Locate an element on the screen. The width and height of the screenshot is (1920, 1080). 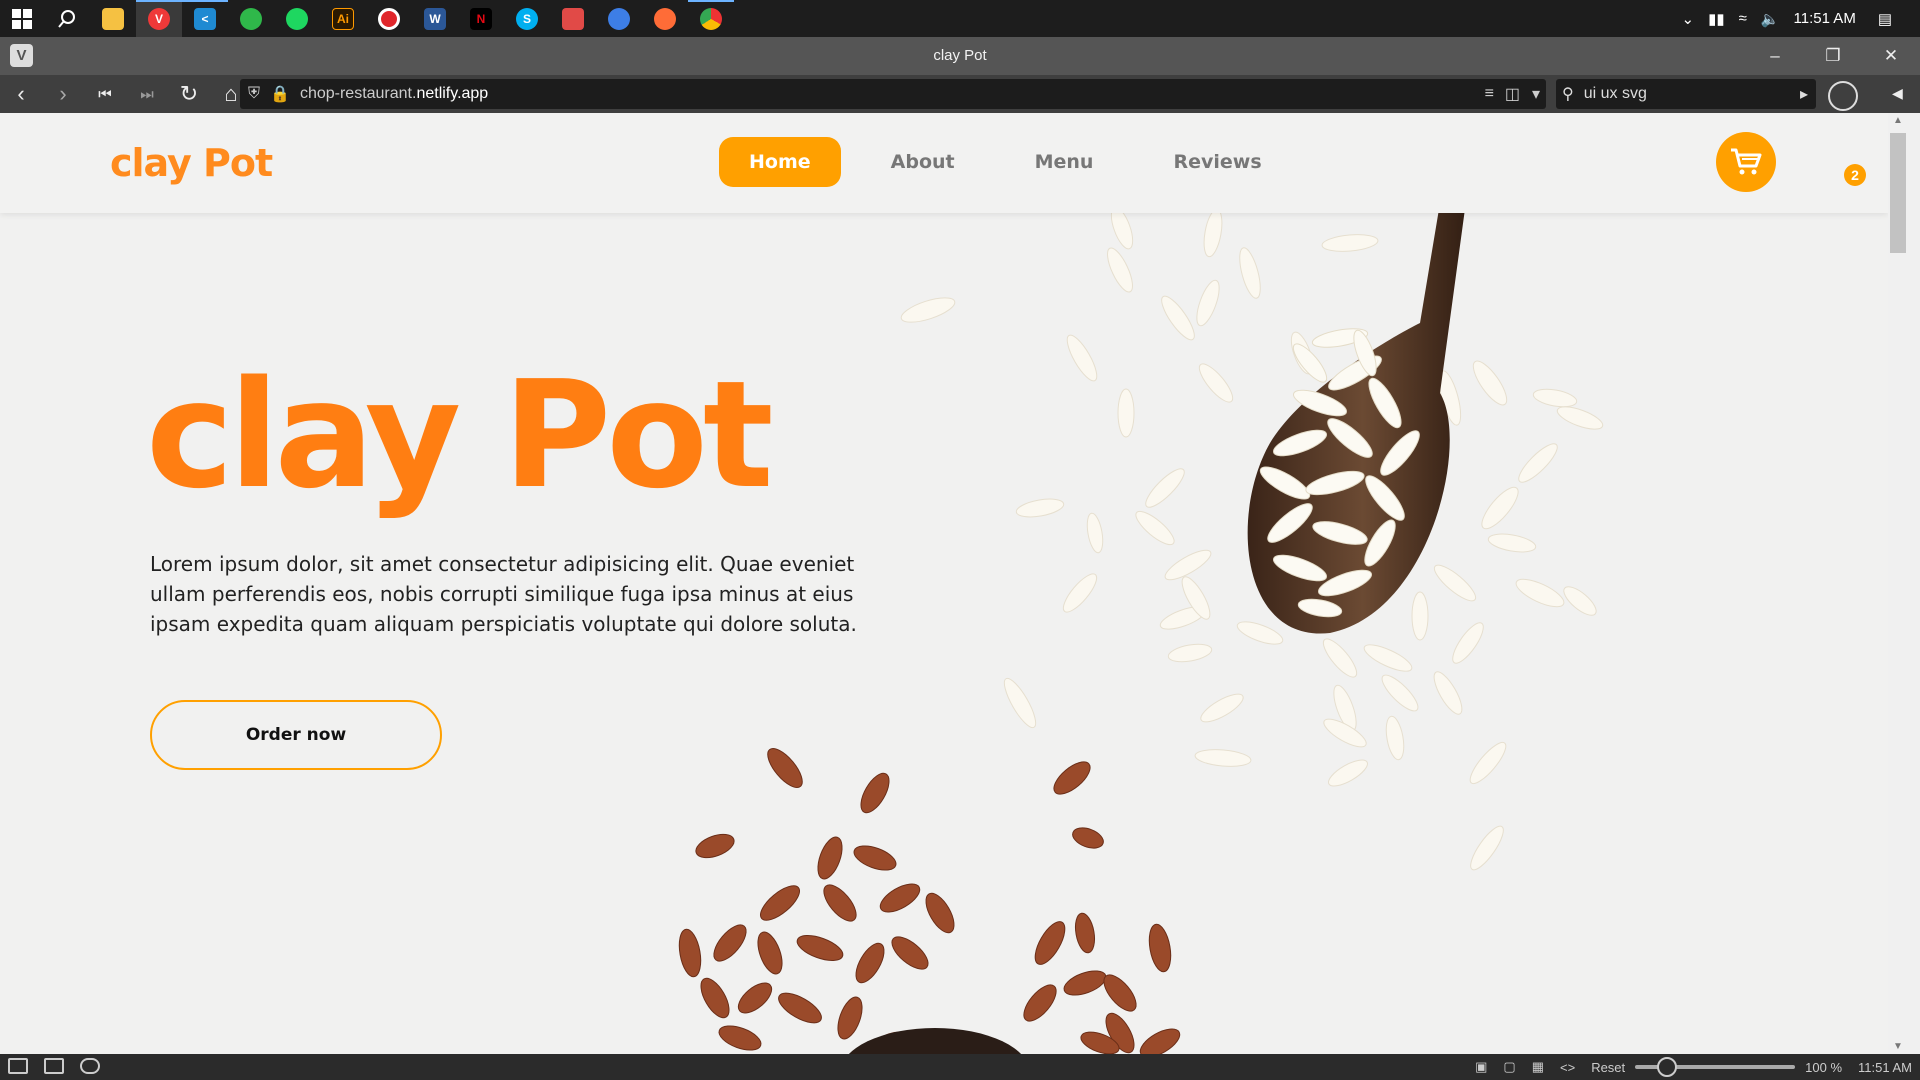
word-icon: W is located at coordinates (435, 18).